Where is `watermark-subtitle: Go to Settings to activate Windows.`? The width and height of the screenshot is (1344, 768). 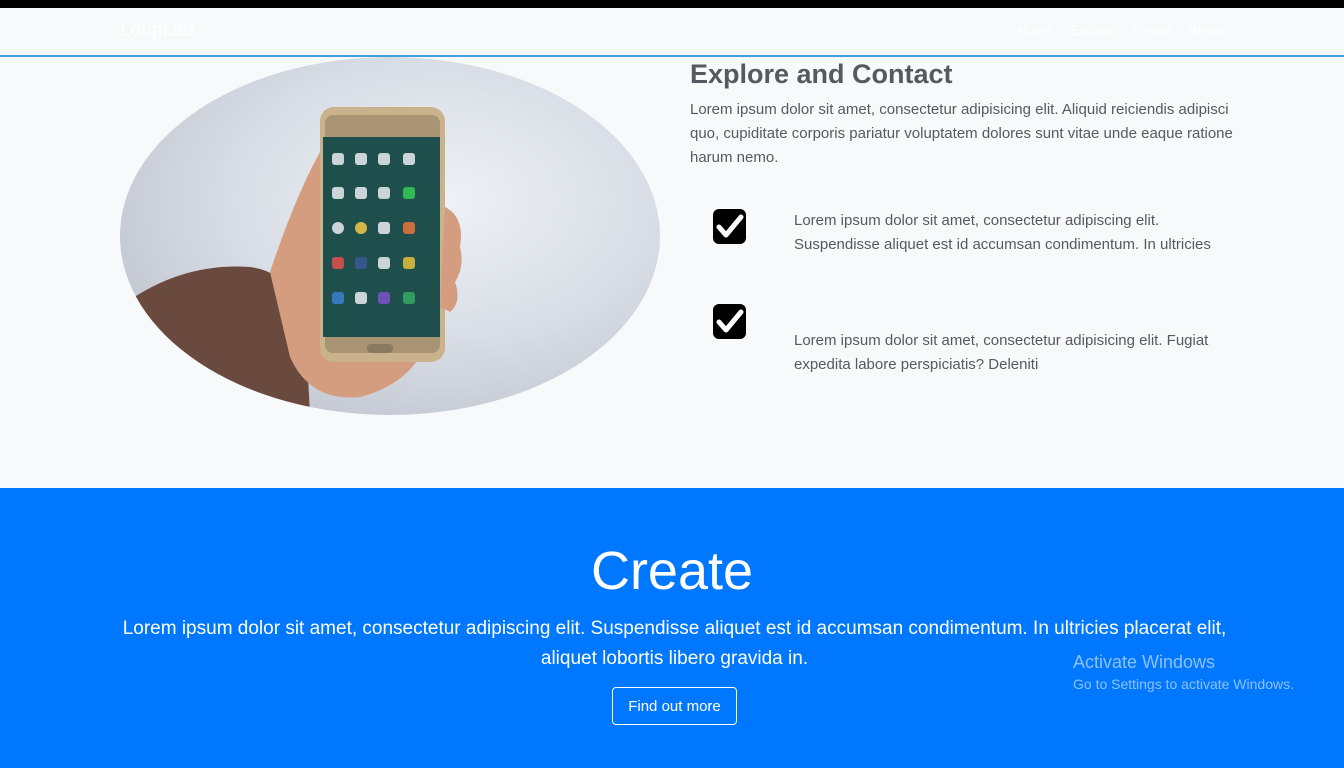
watermark-subtitle: Go to Settings to activate Windows. is located at coordinates (1183, 684).